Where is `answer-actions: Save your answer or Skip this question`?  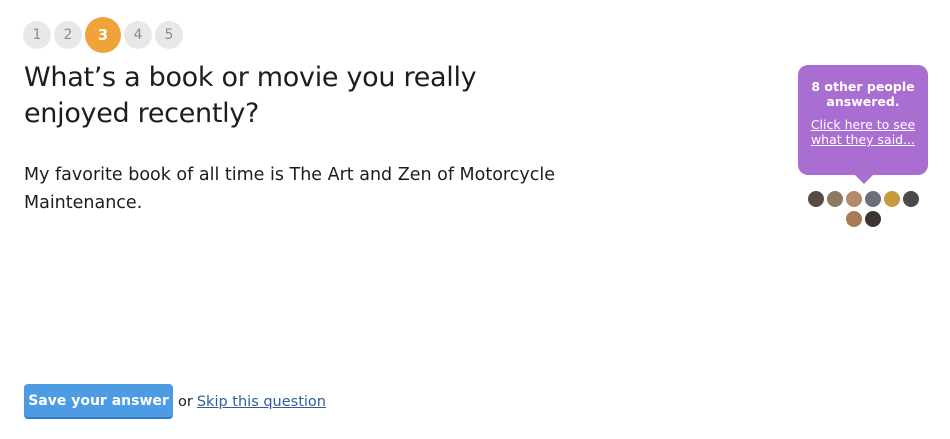
answer-actions: Save your answer or Skip this question is located at coordinates (175, 401).